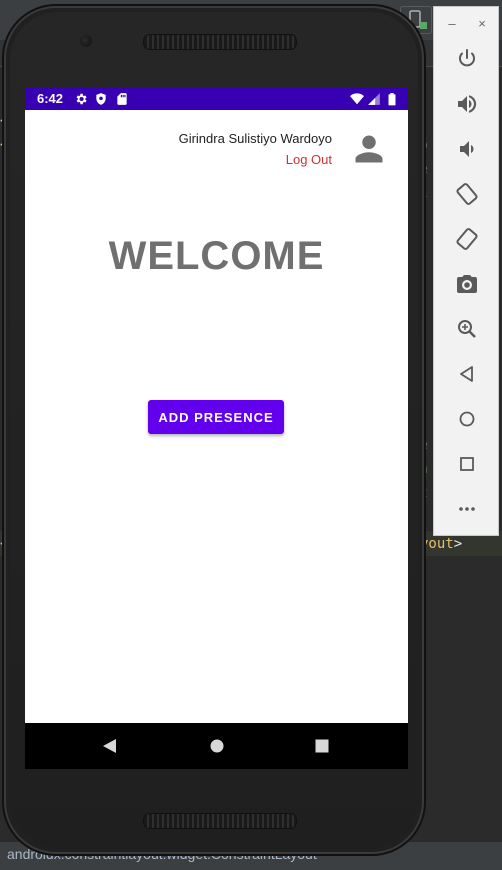 The height and width of the screenshot is (870, 502). What do you see at coordinates (467, 104) in the screenshot?
I see `volume-up-icon` at bounding box center [467, 104].